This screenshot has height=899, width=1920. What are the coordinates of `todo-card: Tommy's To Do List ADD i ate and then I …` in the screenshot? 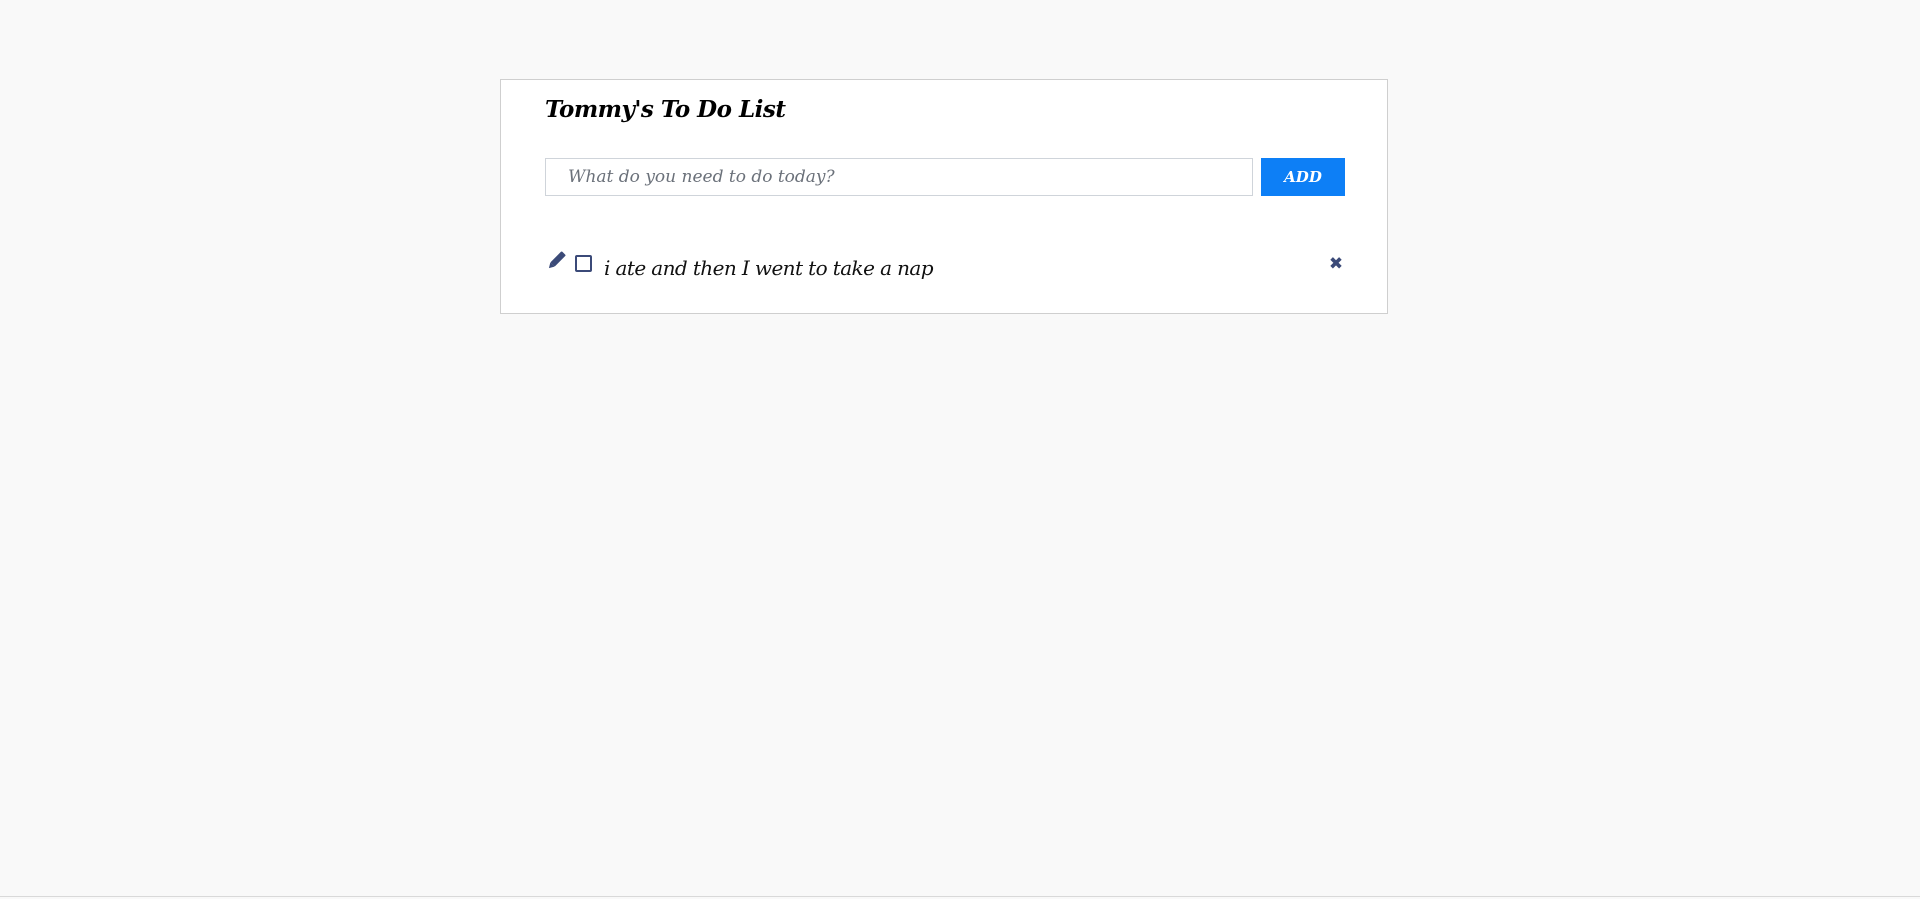 It's located at (944, 196).